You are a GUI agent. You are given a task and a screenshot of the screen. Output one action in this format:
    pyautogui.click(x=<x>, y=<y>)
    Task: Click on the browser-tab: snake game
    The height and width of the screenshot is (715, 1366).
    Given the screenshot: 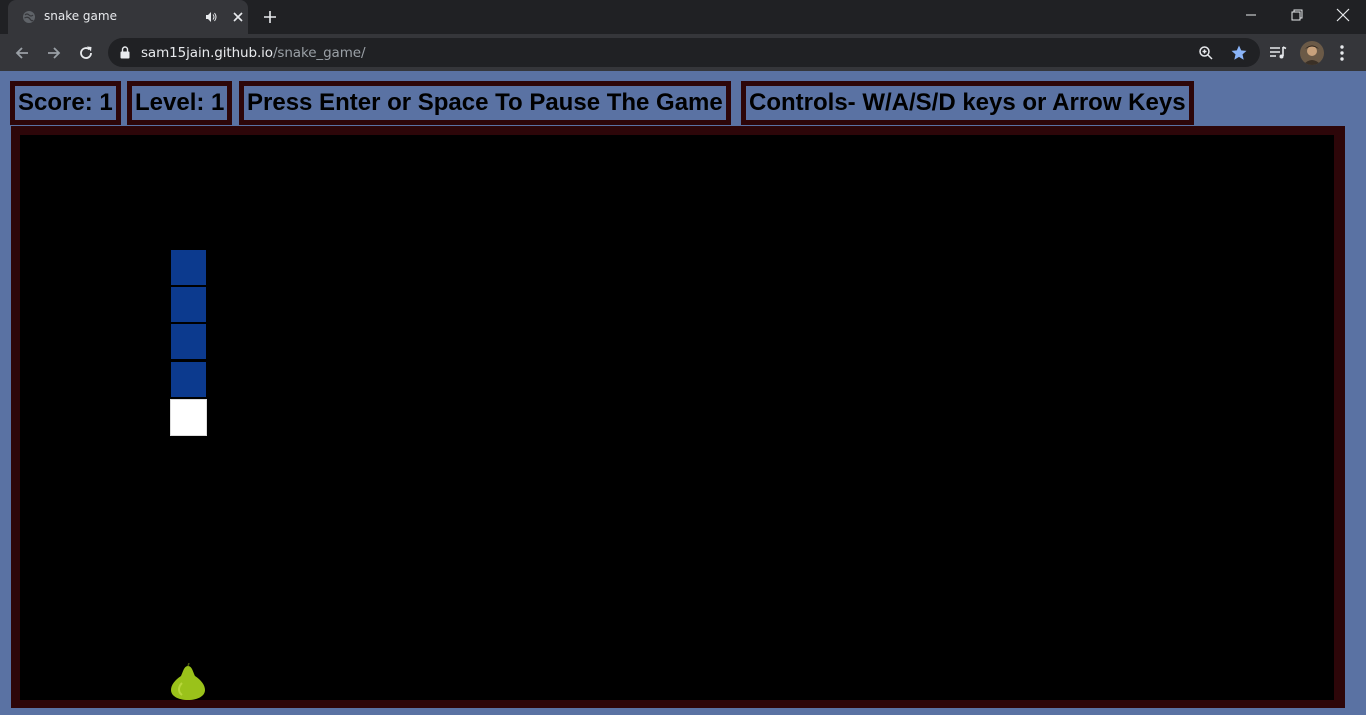 What is the action you would take?
    pyautogui.click(x=128, y=17)
    